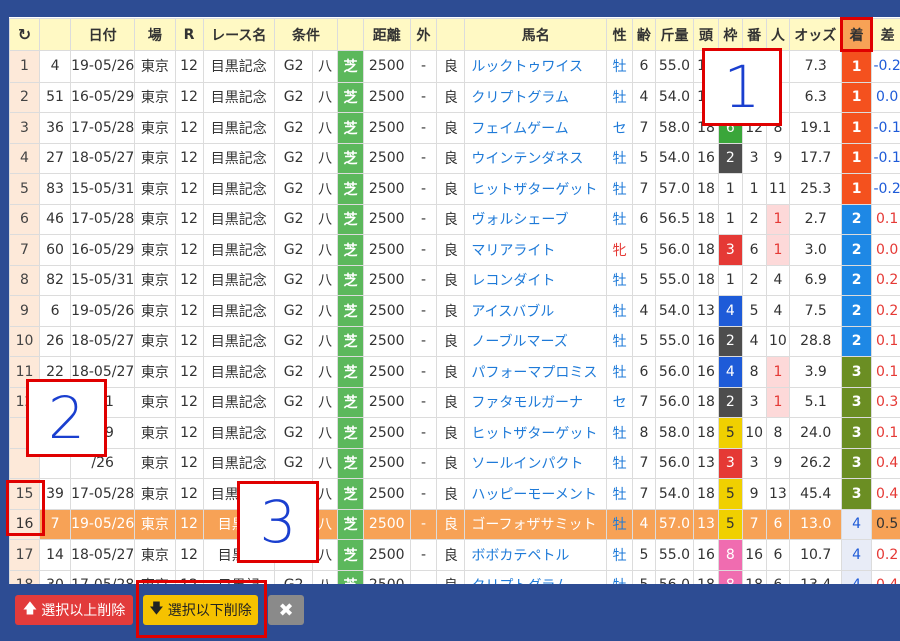 Image resolution: width=900 pixels, height=641 pixels. Describe the element at coordinates (536, 128) in the screenshot. I see `horse-name-cell: フェイムゲーム` at that location.